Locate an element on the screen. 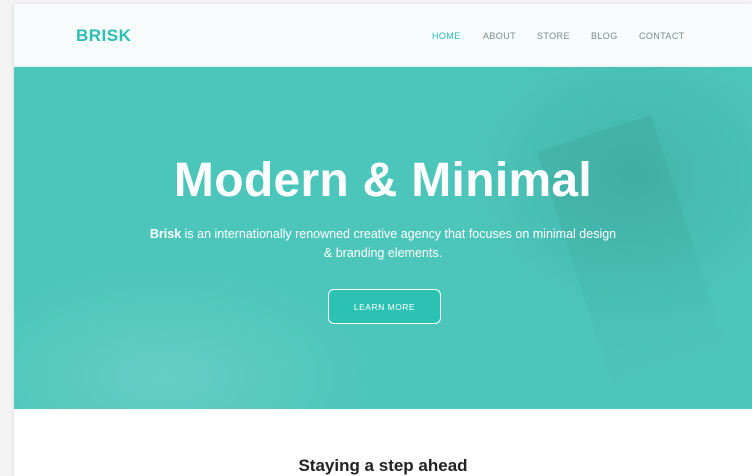 Image resolution: width=752 pixels, height=476 pixels. section-title: Staying a step ahead is located at coordinates (383, 465).